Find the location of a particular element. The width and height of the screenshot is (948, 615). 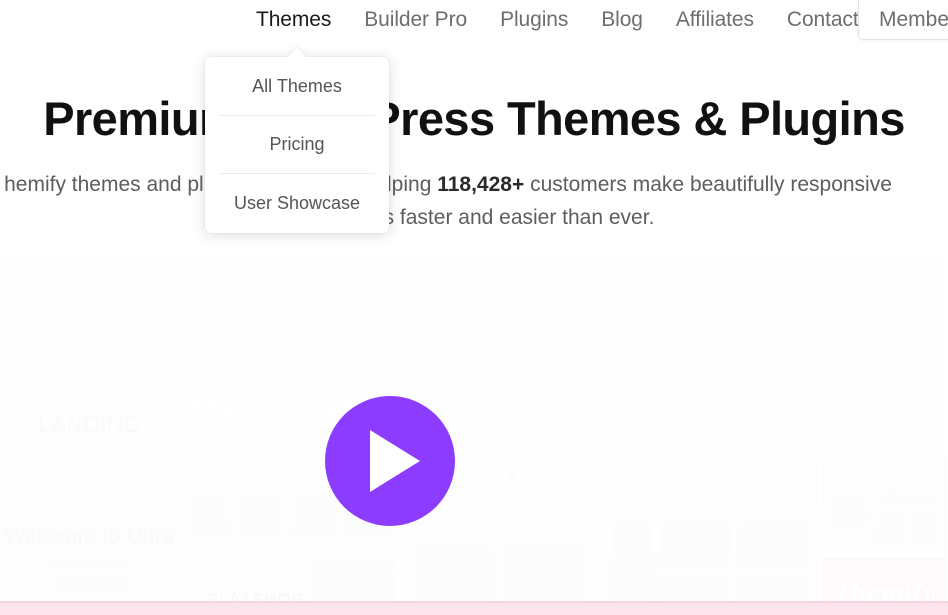

nav-item-blog: Blog is located at coordinates (622, 20).